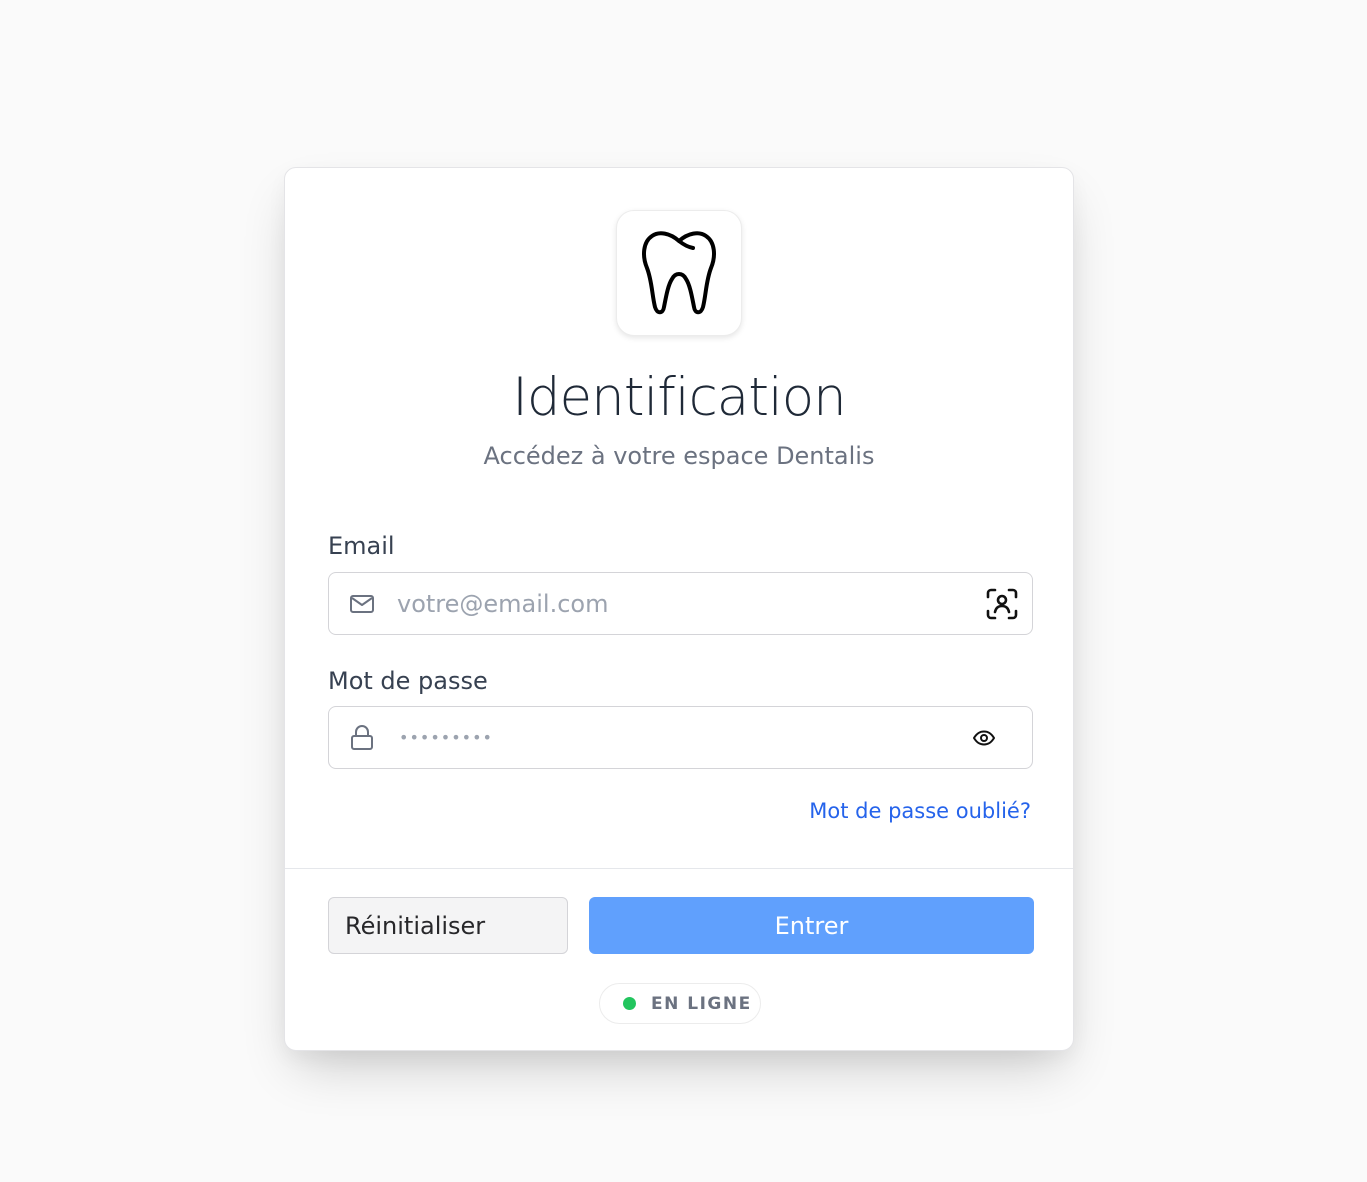 The image size is (1367, 1182). Describe the element at coordinates (1002, 604) in the screenshot. I see `face-id-icon` at that location.